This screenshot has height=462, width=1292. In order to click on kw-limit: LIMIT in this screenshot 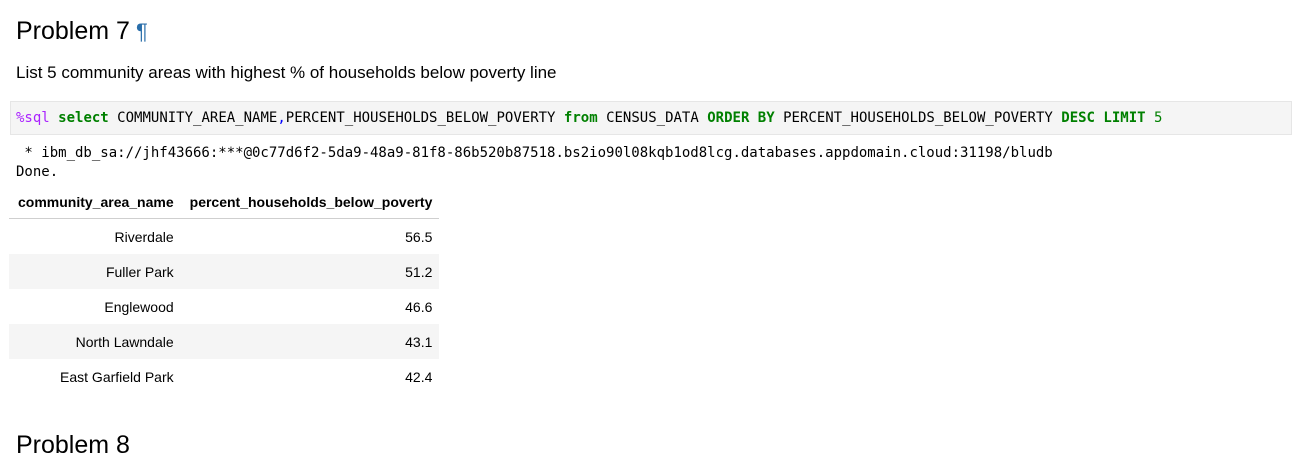, I will do `click(1124, 118)`.